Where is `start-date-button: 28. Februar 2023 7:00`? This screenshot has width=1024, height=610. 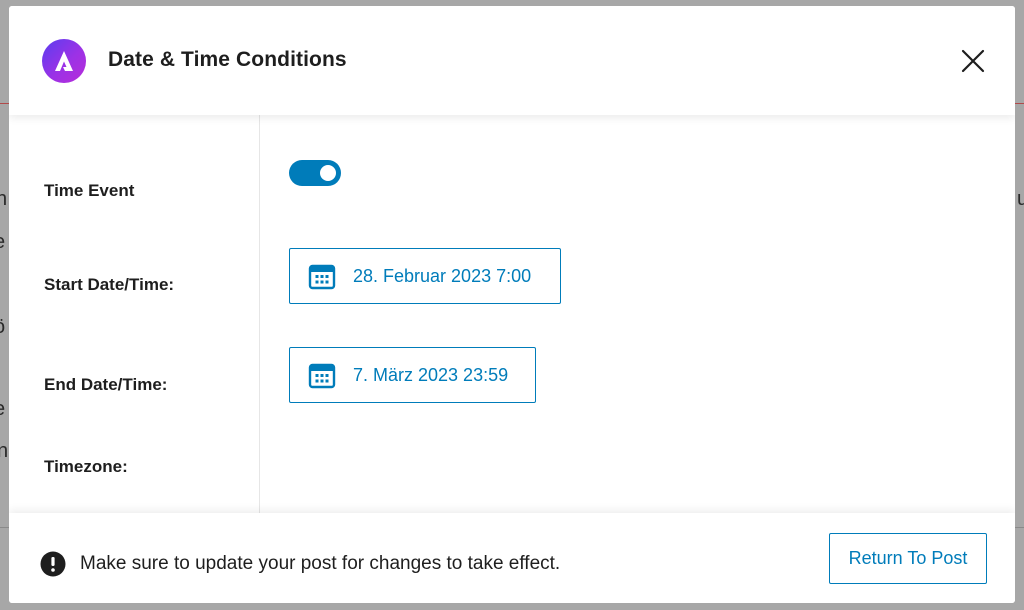 start-date-button: 28. Februar 2023 7:00 is located at coordinates (425, 276).